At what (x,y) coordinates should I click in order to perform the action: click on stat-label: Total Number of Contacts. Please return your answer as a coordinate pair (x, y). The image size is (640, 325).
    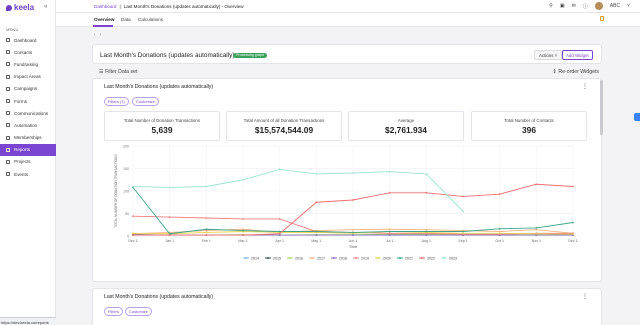
    Looking at the image, I should click on (529, 120).